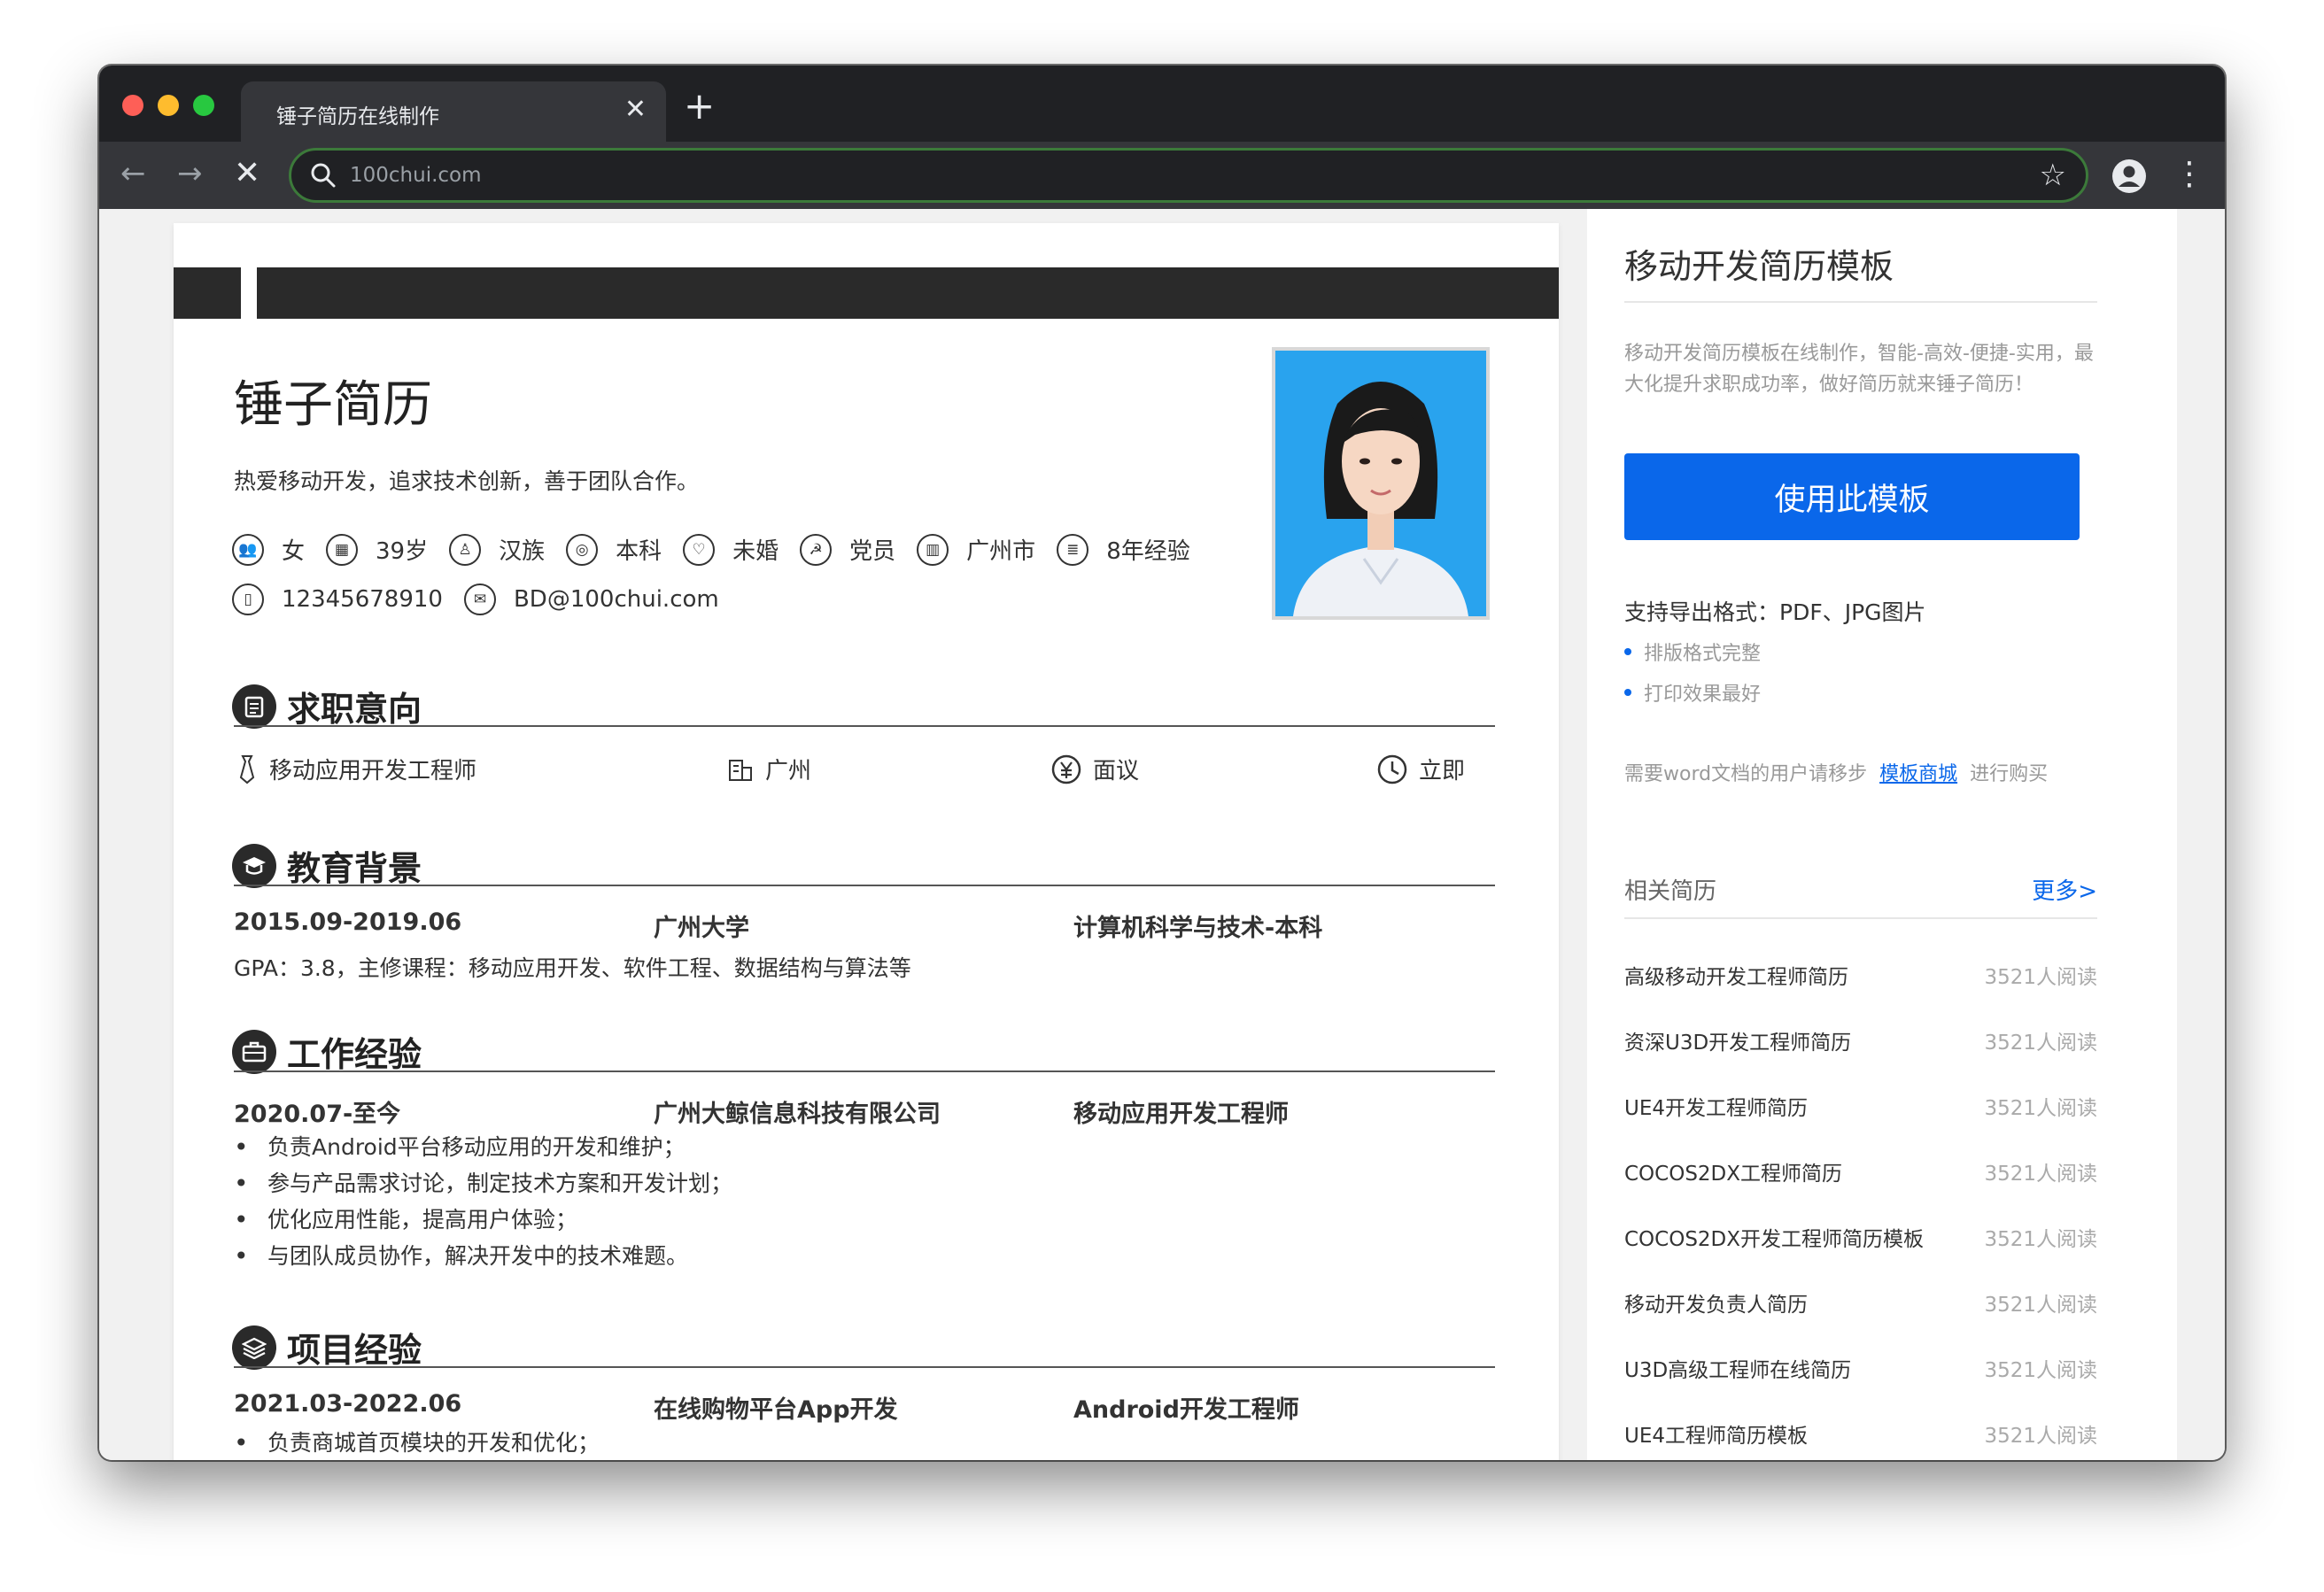  I want to click on related-item: 资深U3D开发工程师简历 3521人阅读, so click(1860, 1040).